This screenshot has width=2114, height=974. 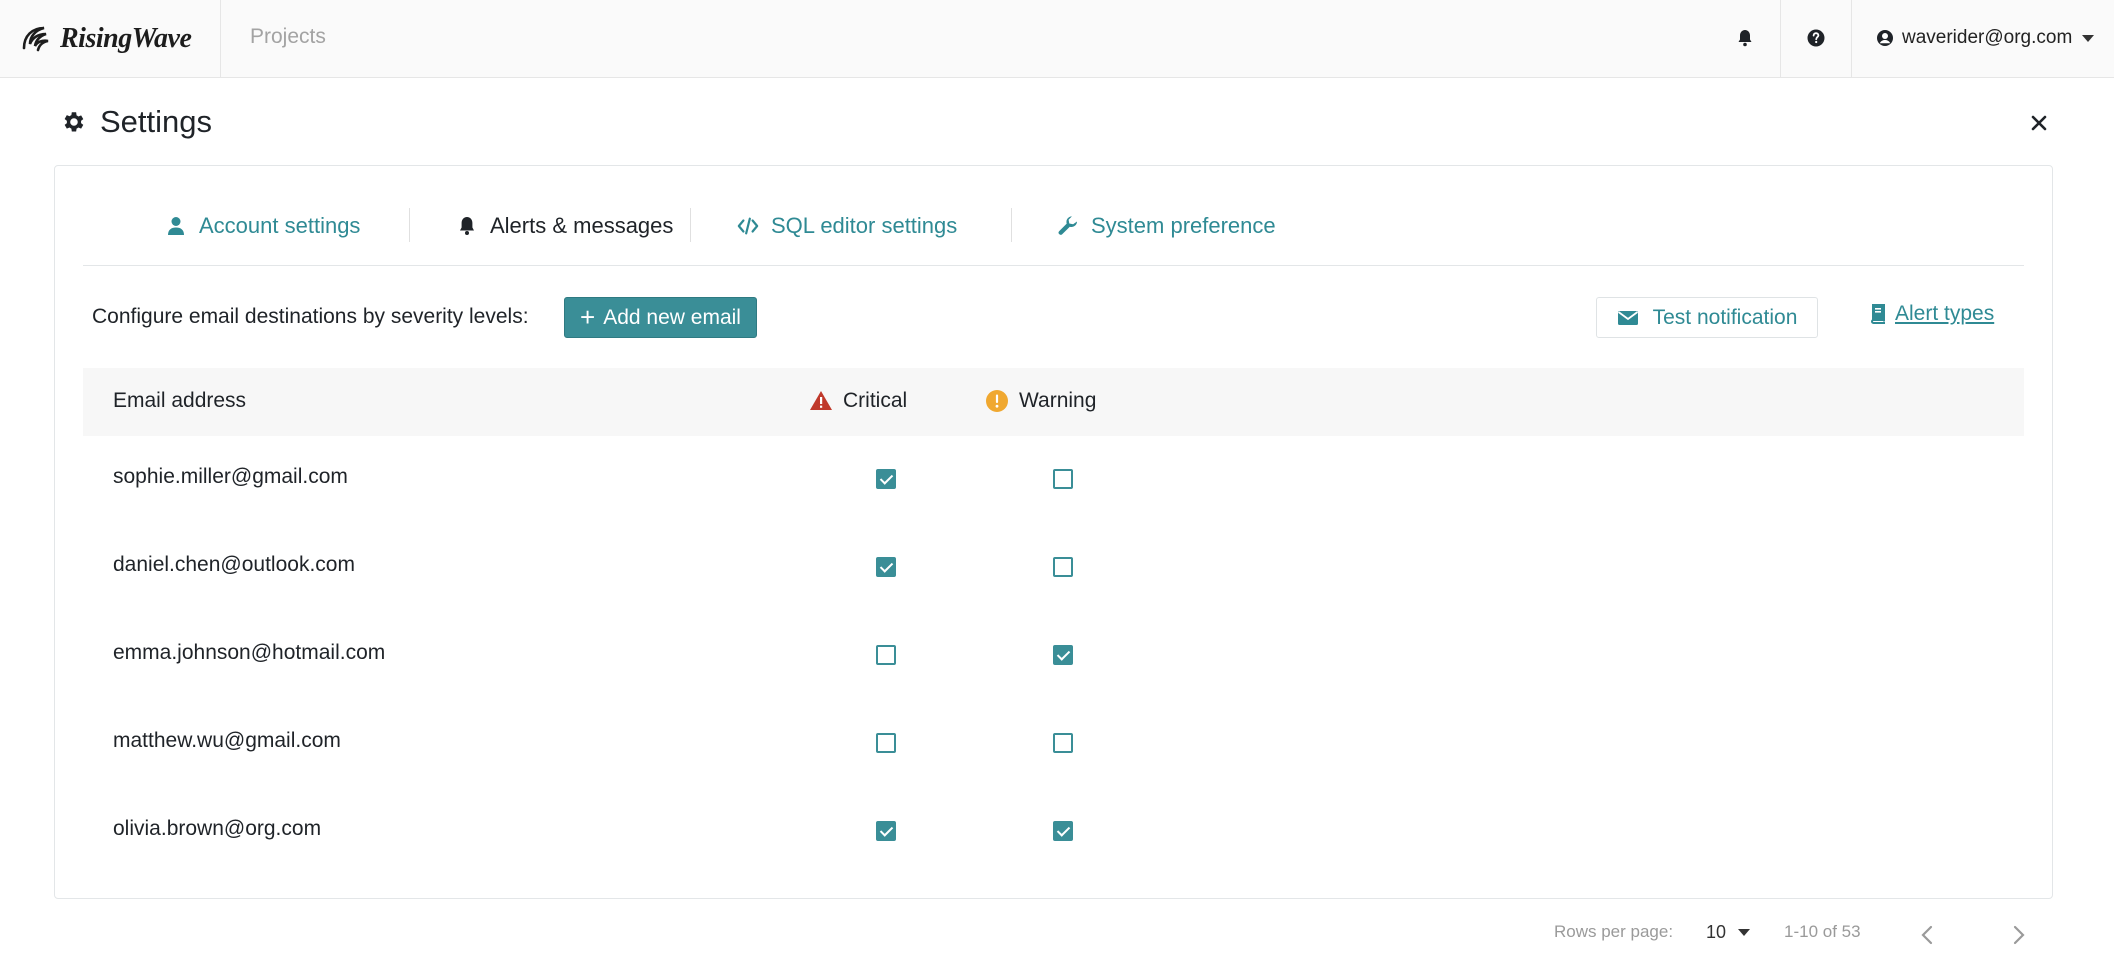 I want to click on alert-types-link: Alert types, so click(x=1931, y=314).